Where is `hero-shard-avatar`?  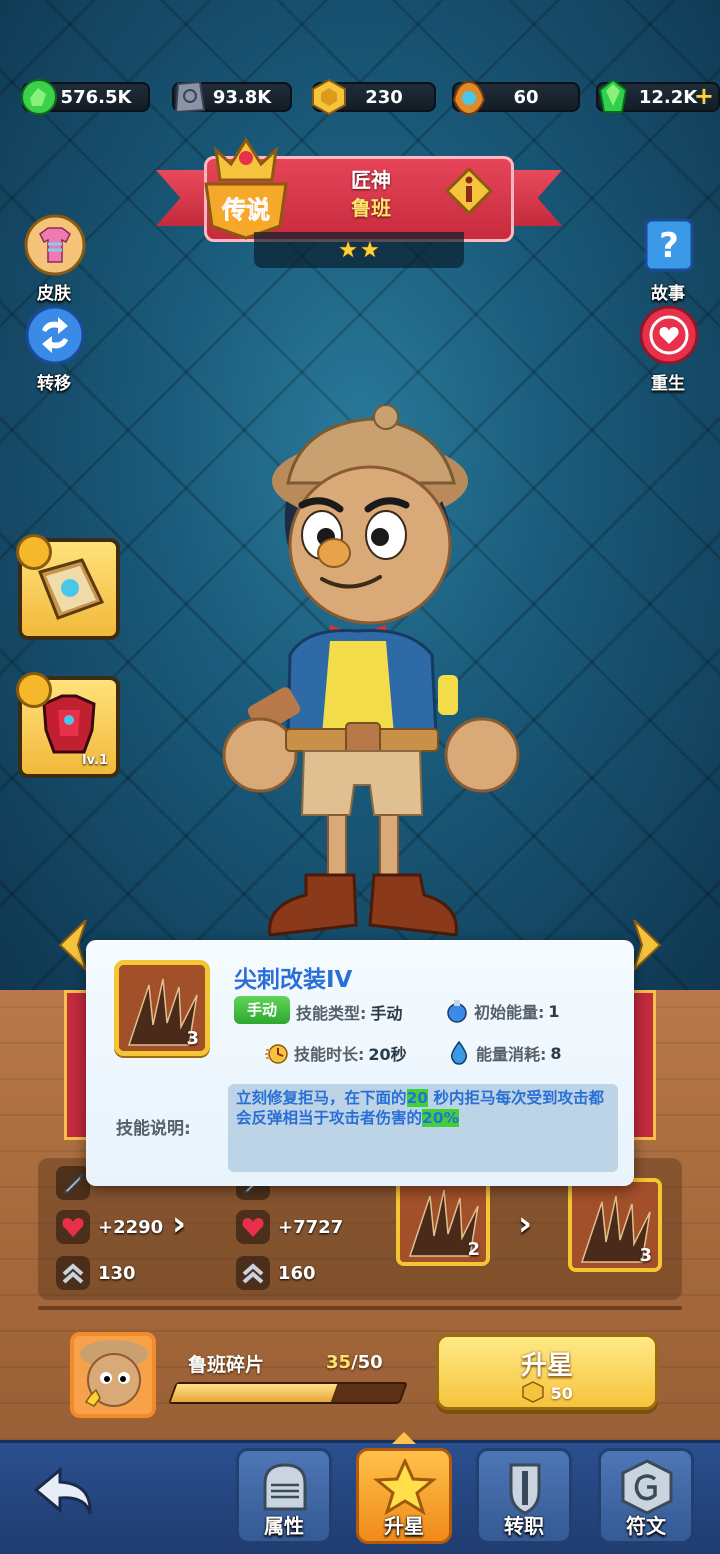
hero-shard-avatar is located at coordinates (113, 1375).